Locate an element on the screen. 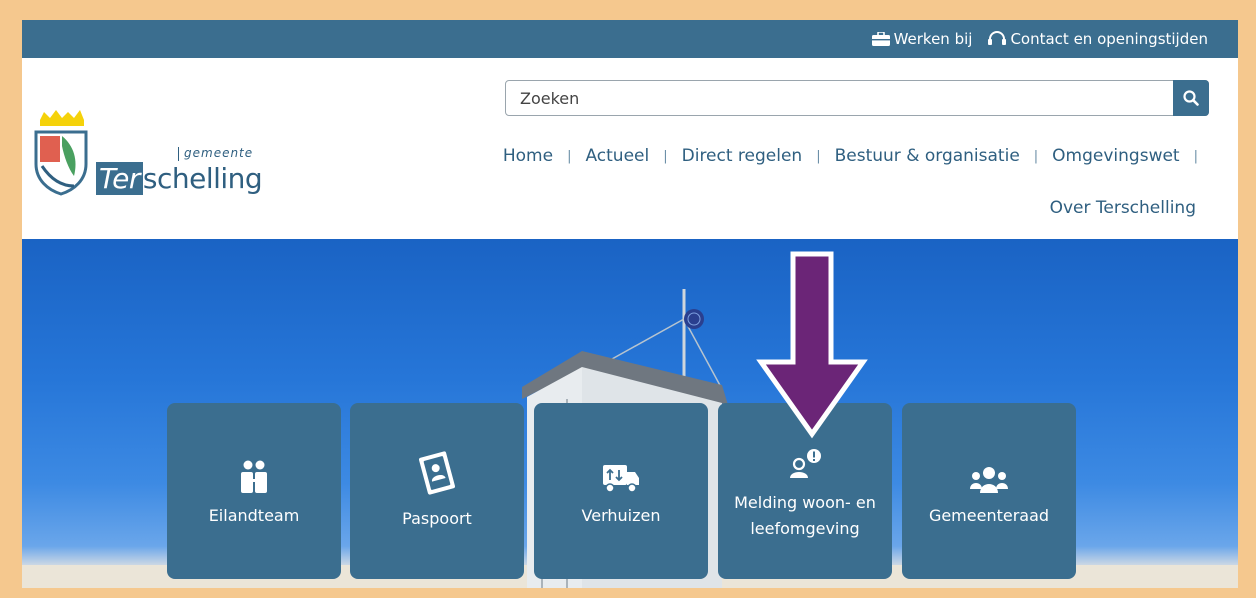  tile-verhuizen: Verhuizen is located at coordinates (621, 491).